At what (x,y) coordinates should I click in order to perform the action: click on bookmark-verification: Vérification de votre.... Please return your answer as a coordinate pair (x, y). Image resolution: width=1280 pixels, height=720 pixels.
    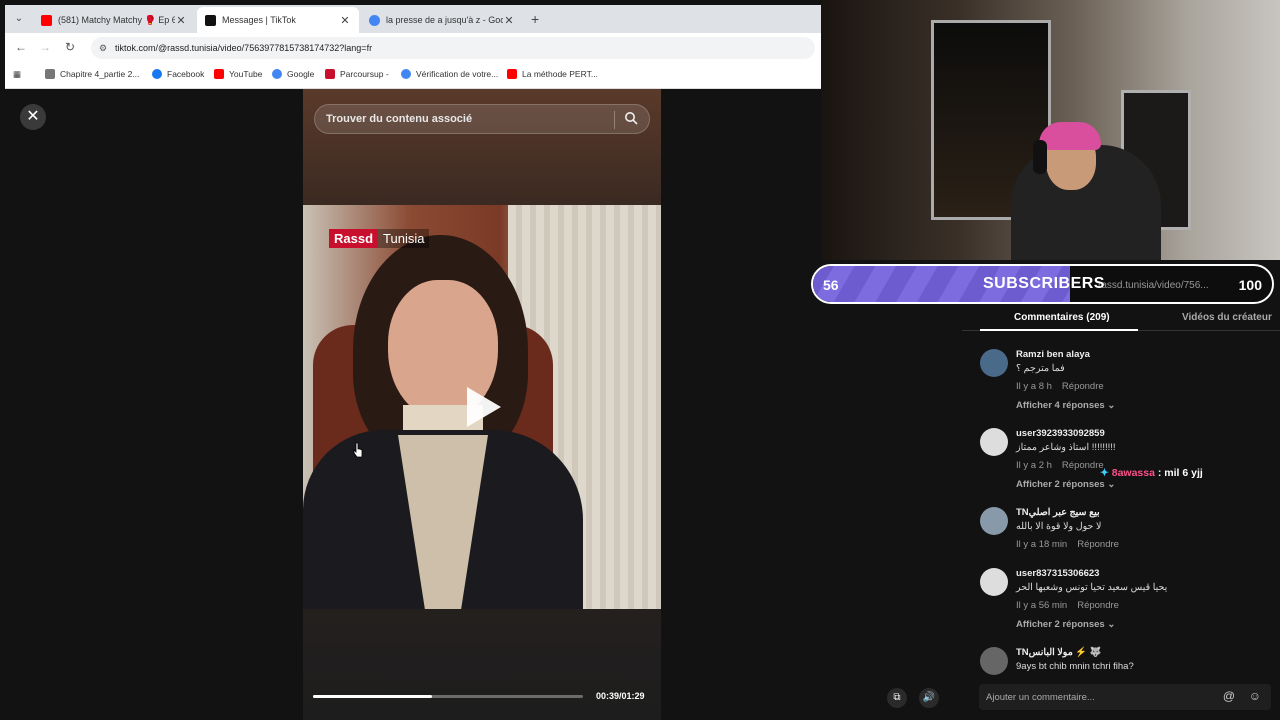
    Looking at the image, I should click on (449, 74).